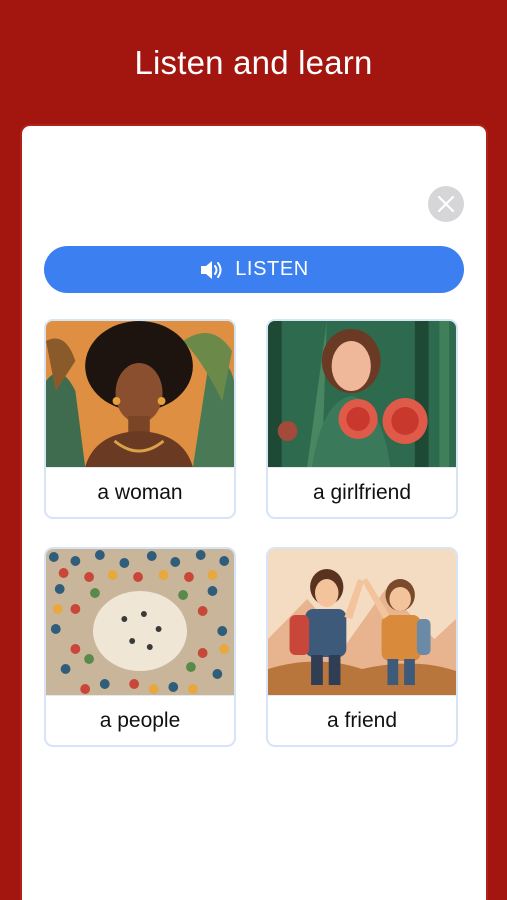  What do you see at coordinates (140, 492) in the screenshot?
I see `option-label: a woman` at bounding box center [140, 492].